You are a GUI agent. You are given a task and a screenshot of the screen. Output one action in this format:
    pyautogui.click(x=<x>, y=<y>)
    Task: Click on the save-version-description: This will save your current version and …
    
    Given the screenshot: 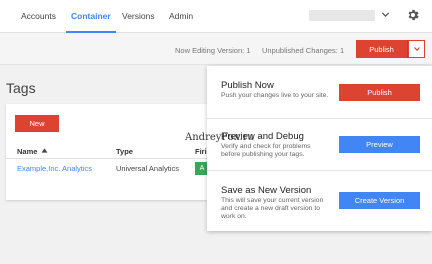 What is the action you would take?
    pyautogui.click(x=272, y=208)
    